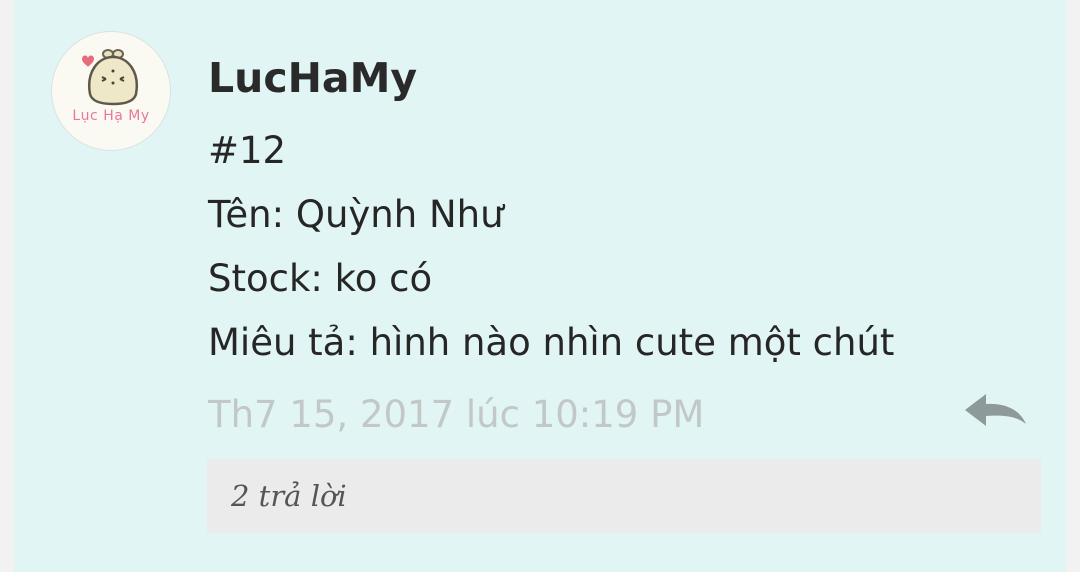  What do you see at coordinates (110, 77) in the screenshot?
I see `bunny-mascot-icon` at bounding box center [110, 77].